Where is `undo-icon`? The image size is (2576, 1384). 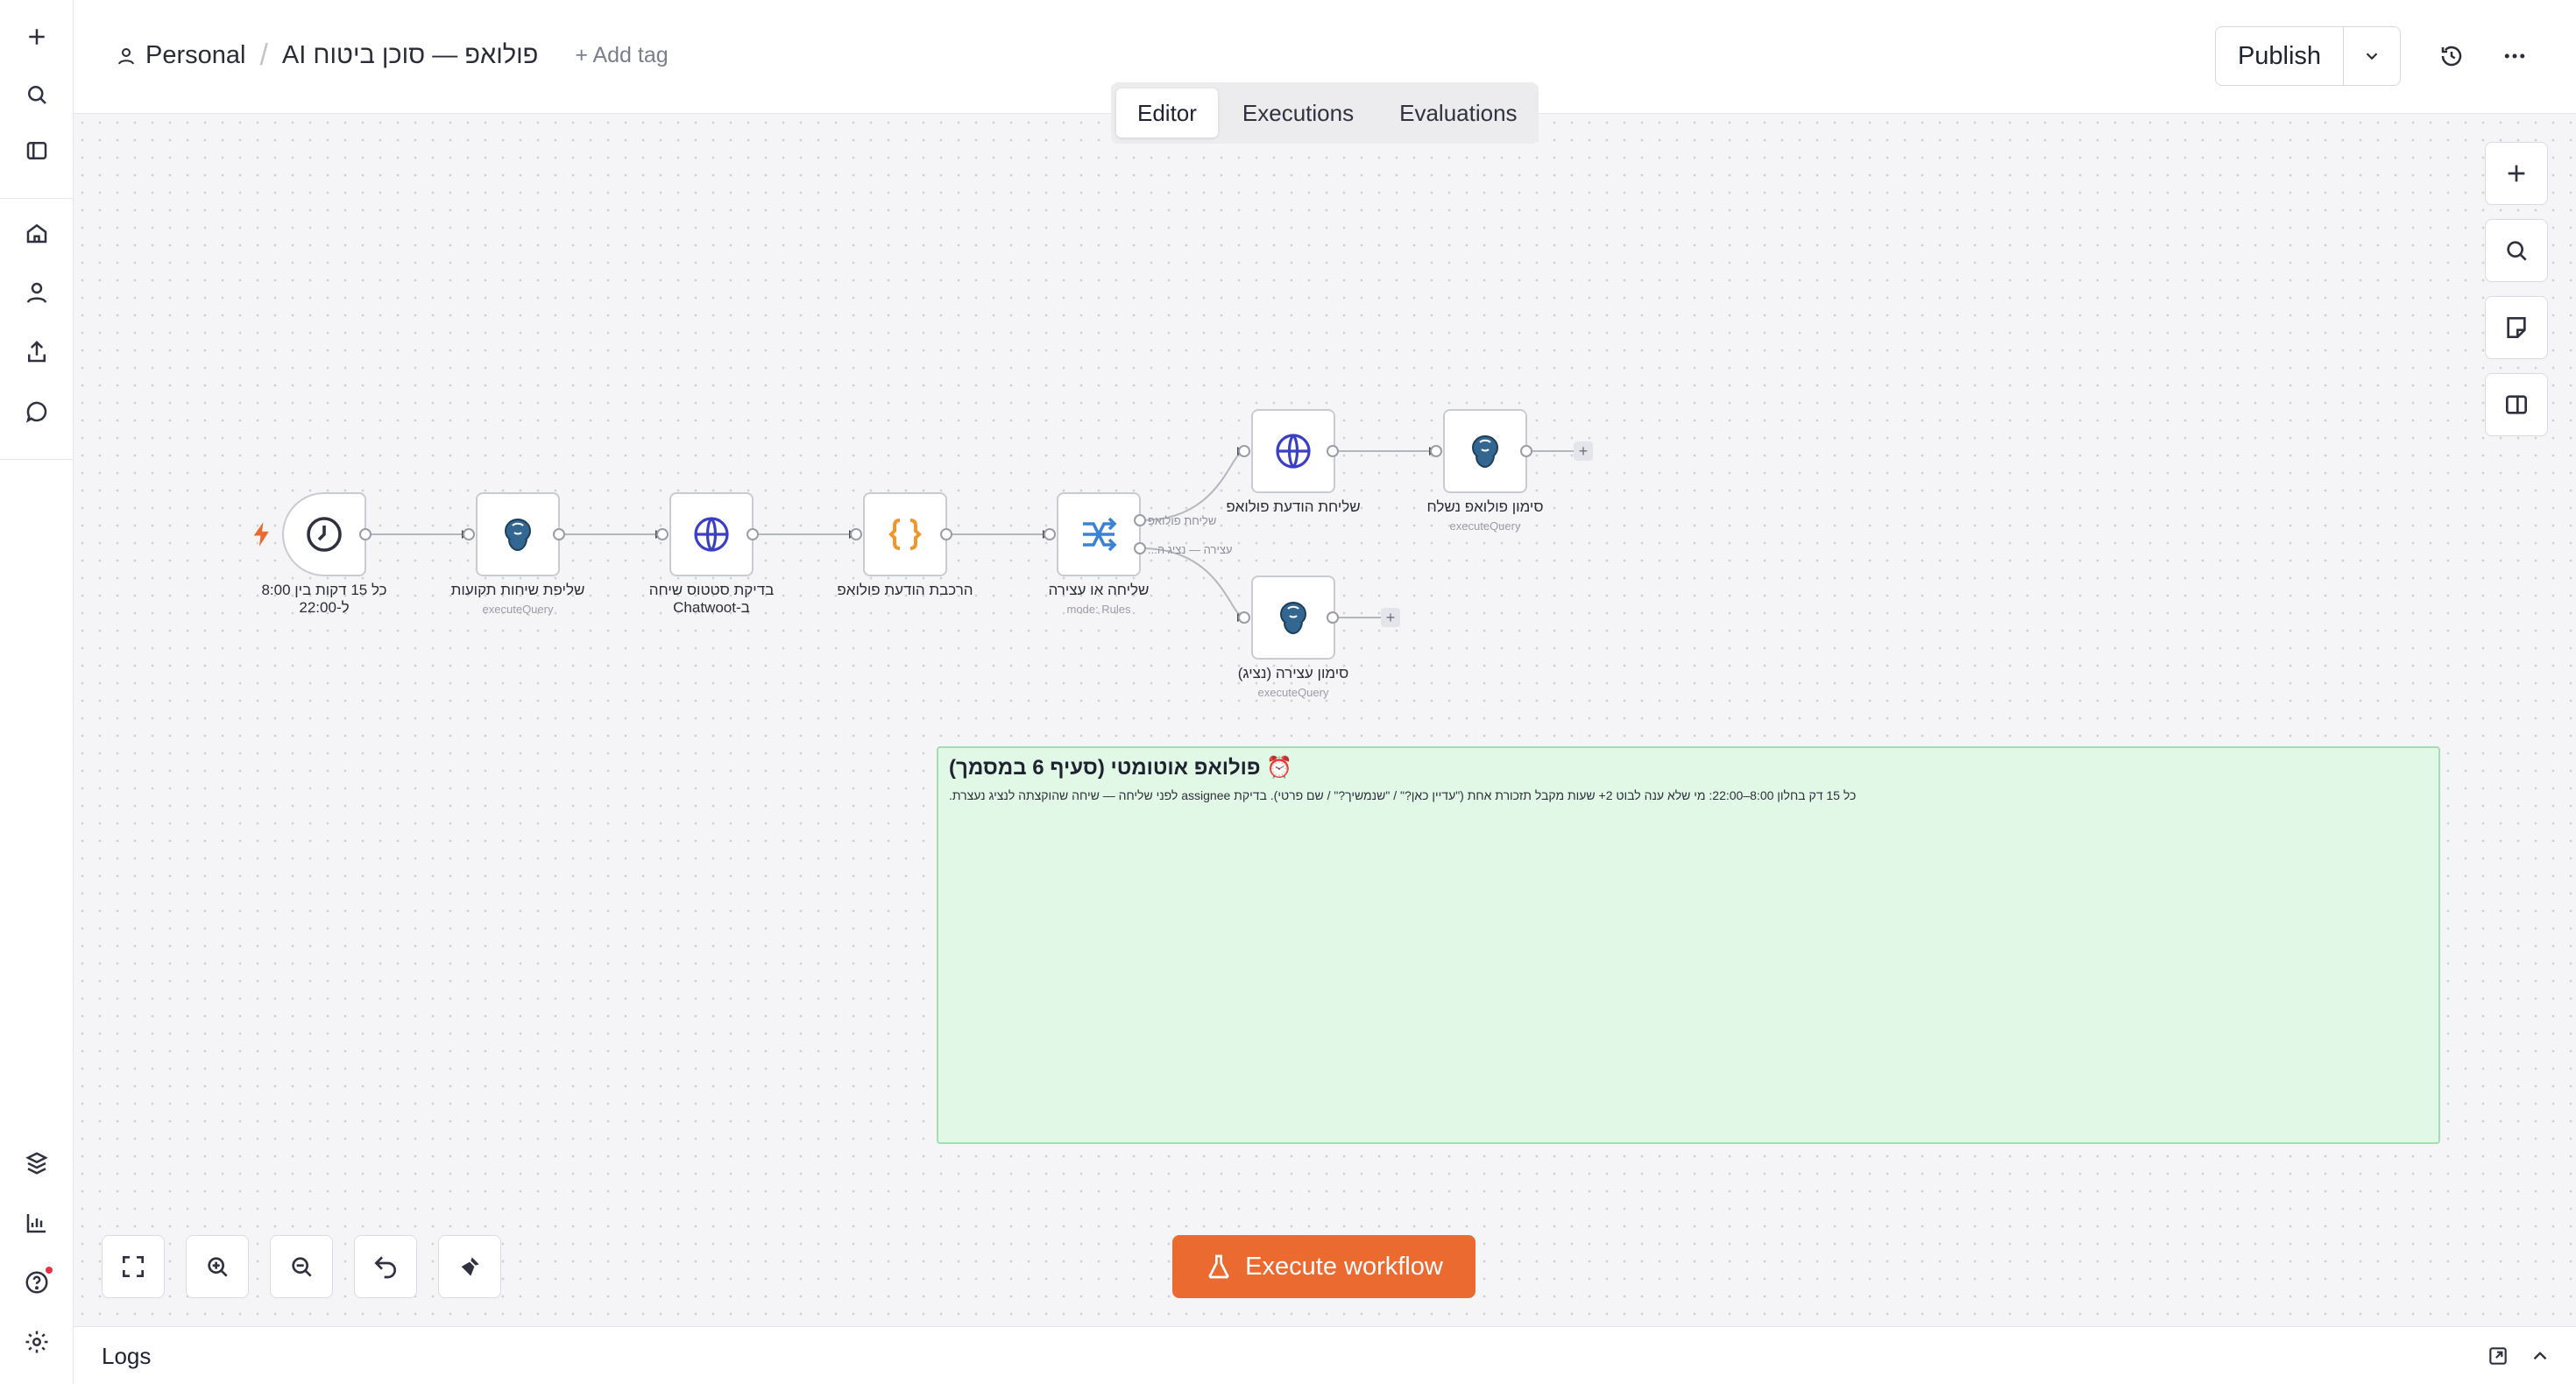
undo-icon is located at coordinates (385, 1267).